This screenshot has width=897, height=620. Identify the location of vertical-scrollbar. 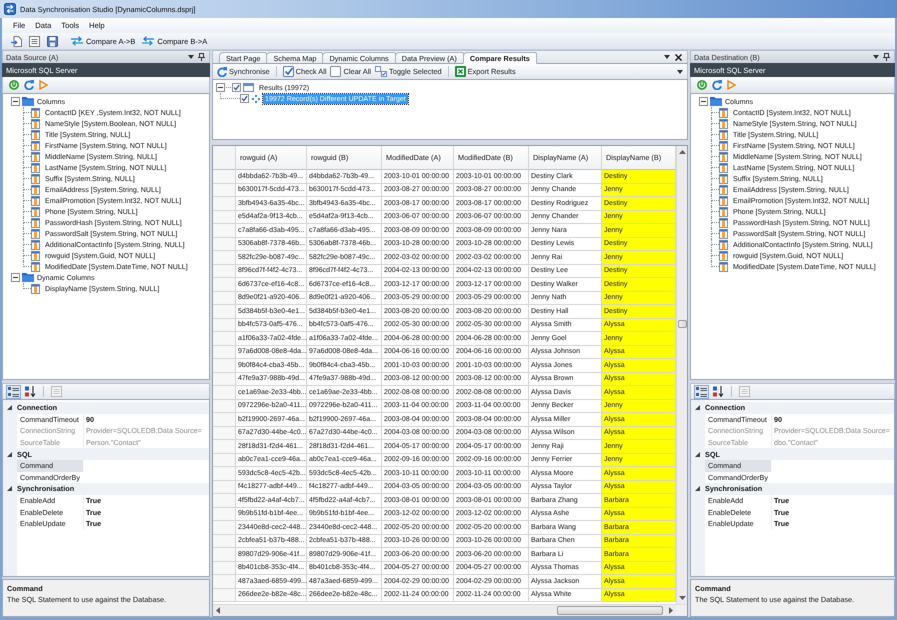
(681, 375).